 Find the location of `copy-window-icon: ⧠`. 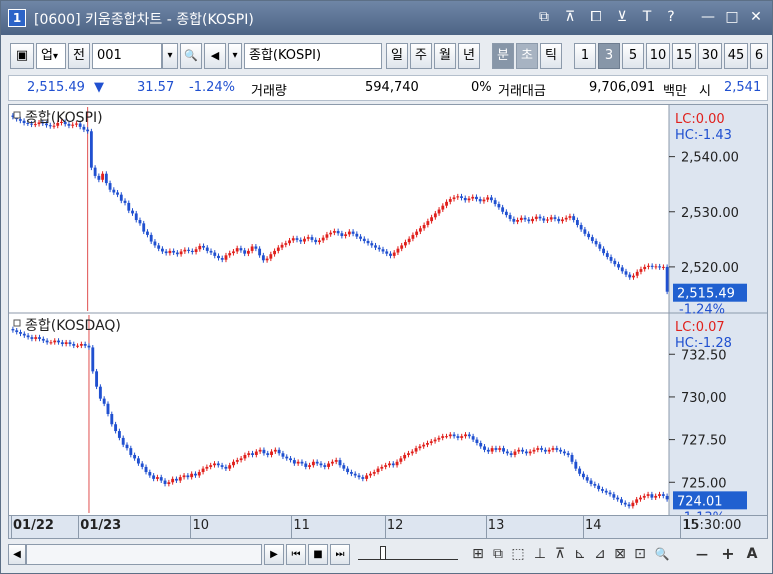

copy-window-icon: ⧠ is located at coordinates (596, 17).